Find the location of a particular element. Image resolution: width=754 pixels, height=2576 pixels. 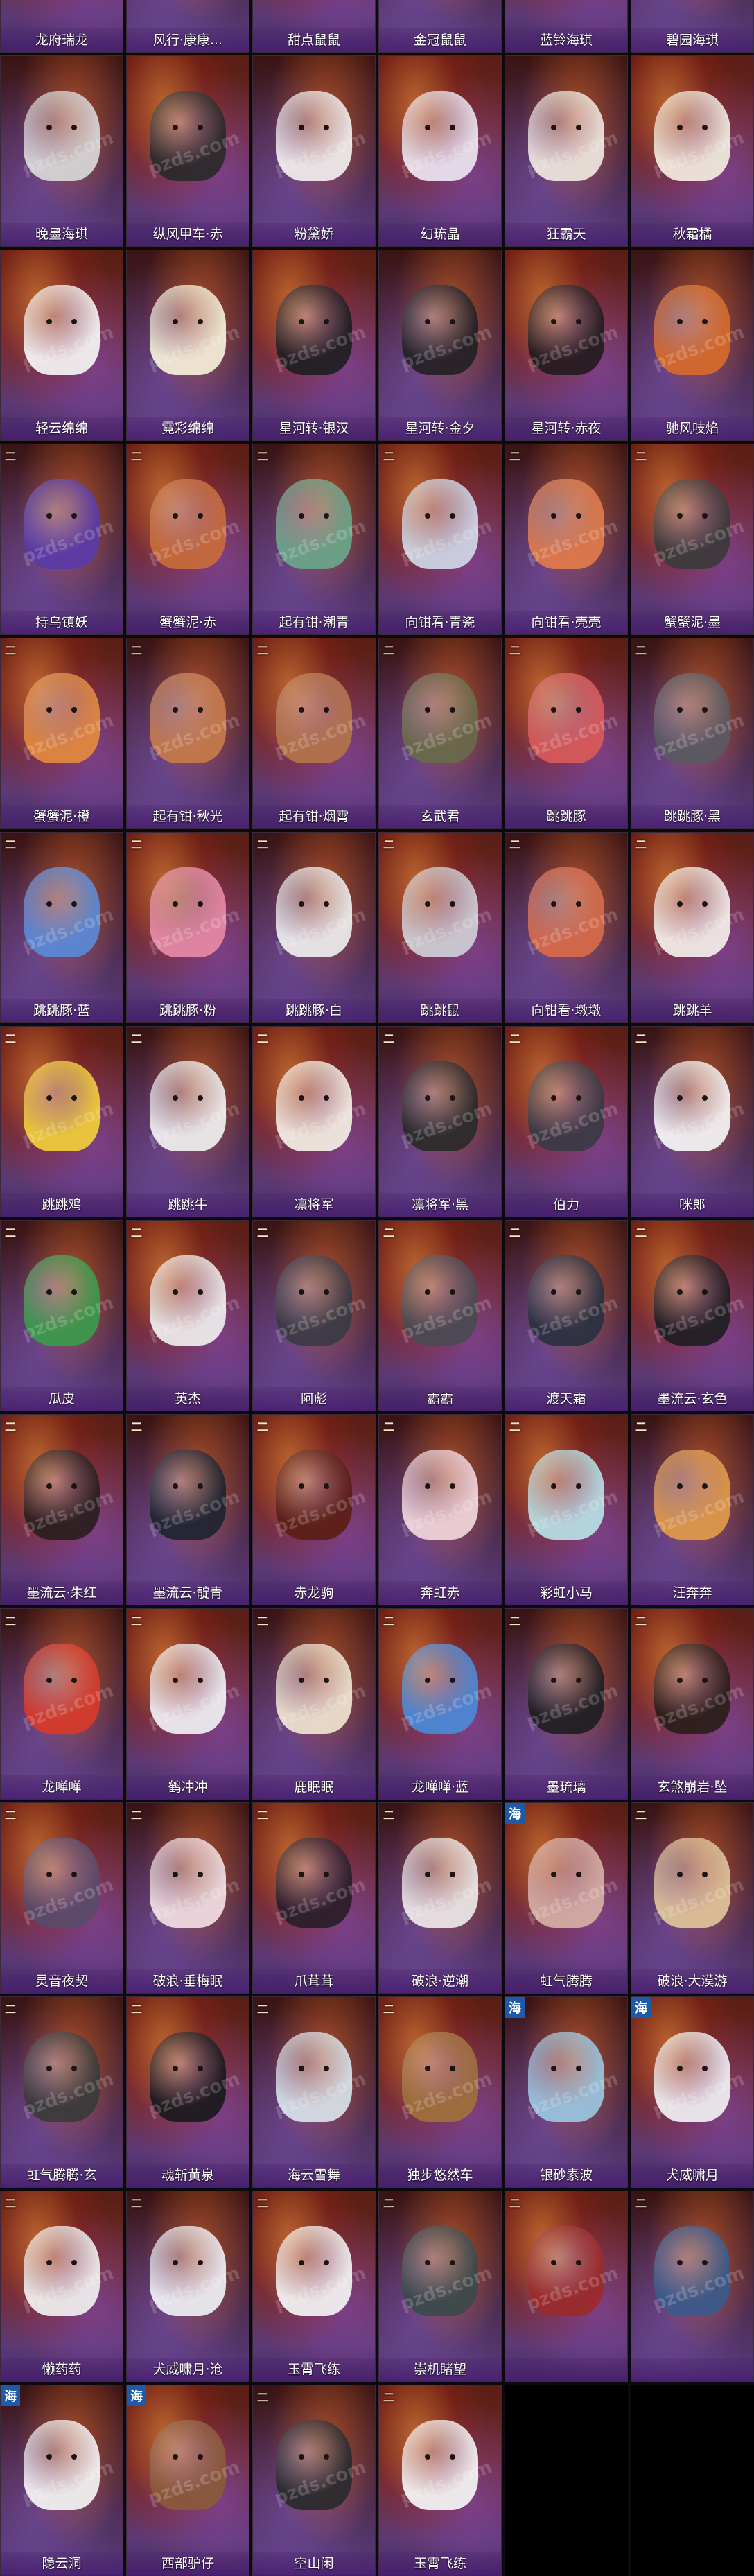

pet-card: 二pzds.com独步悠然车 is located at coordinates (440, 2092).